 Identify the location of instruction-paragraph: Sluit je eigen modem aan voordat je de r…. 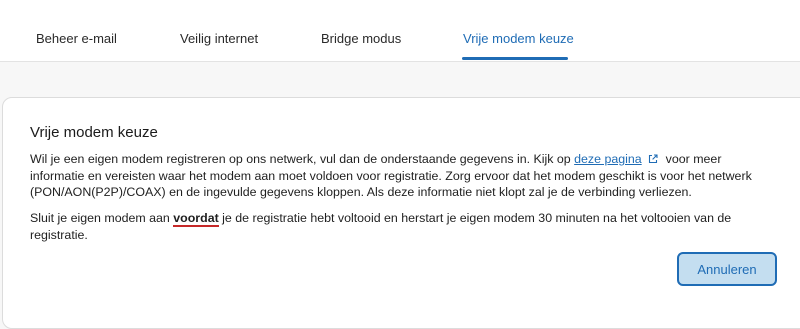
(400, 226).